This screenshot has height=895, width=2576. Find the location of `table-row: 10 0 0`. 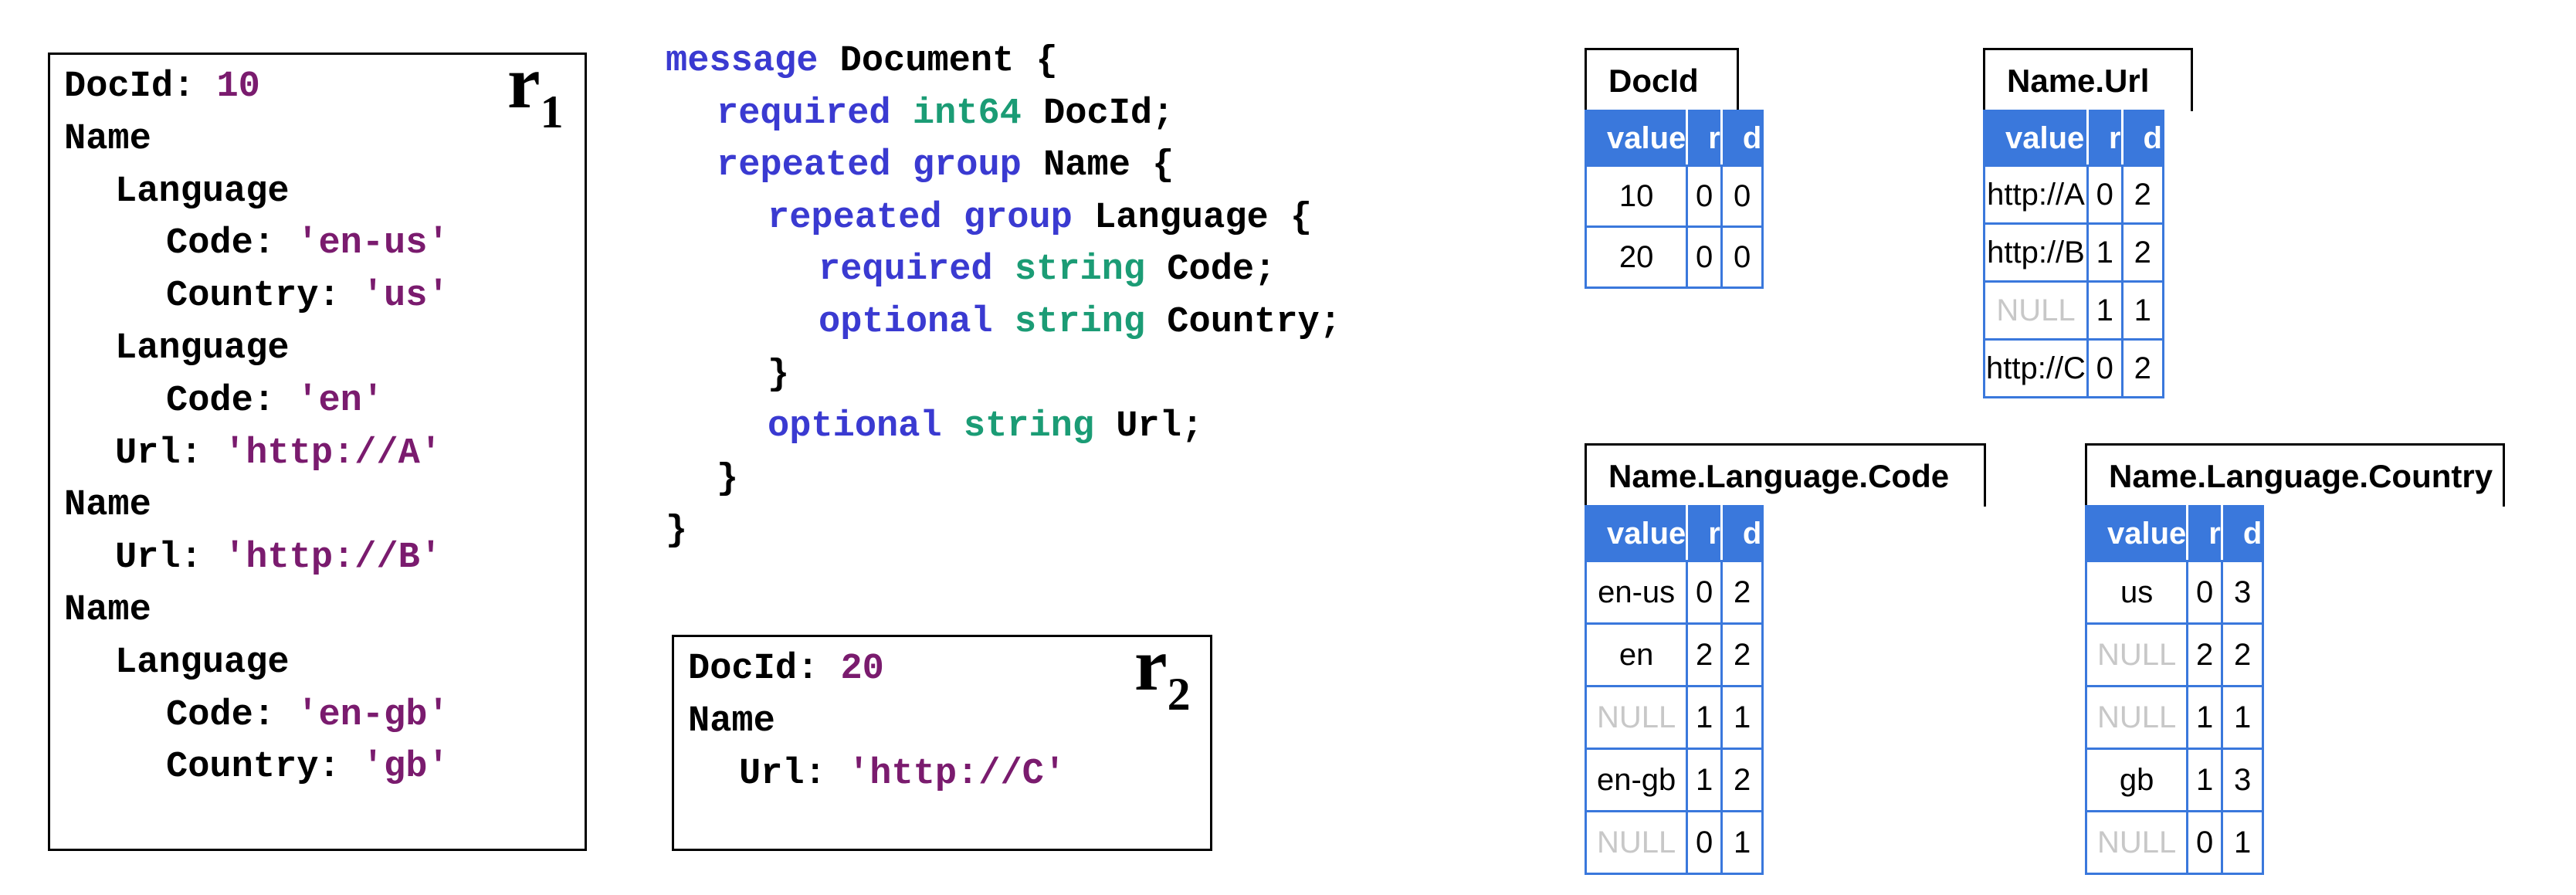

table-row: 10 0 0 is located at coordinates (1674, 196).